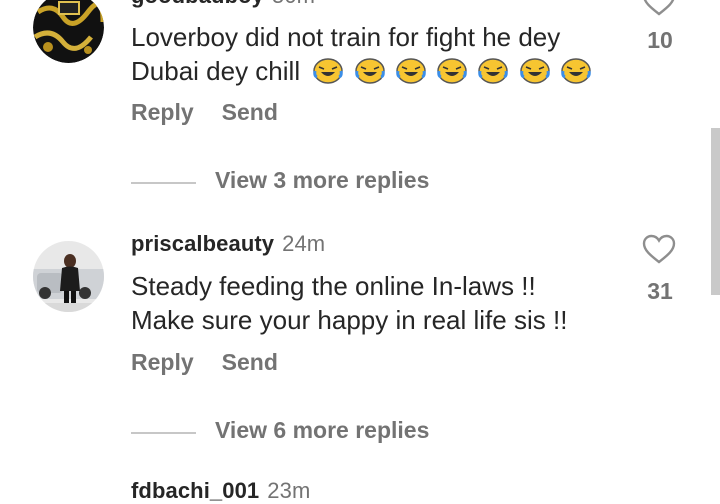 Image resolution: width=720 pixels, height=504 pixels. I want to click on comment-username: fdbachi_001 23m, so click(220, 491).